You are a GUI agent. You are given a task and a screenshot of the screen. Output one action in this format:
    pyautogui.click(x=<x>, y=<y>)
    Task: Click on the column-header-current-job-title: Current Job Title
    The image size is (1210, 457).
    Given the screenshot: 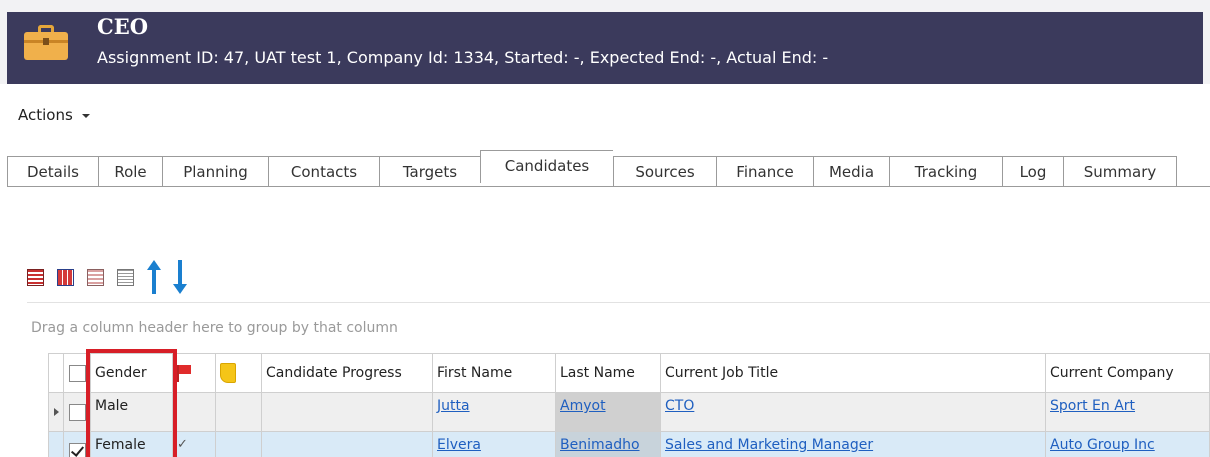 What is the action you would take?
    pyautogui.click(x=853, y=373)
    